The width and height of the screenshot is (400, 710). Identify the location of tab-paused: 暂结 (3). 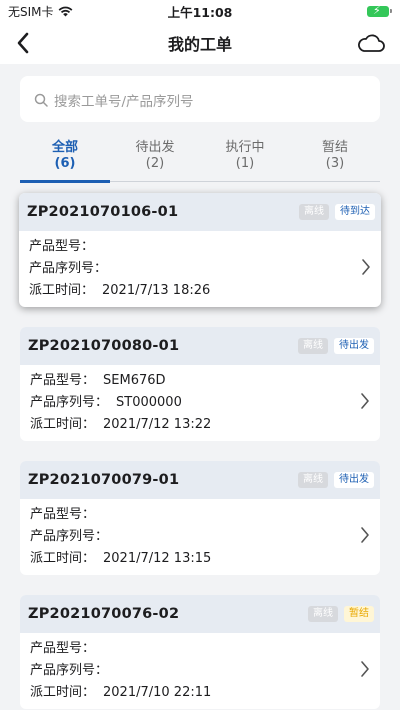
(335, 161).